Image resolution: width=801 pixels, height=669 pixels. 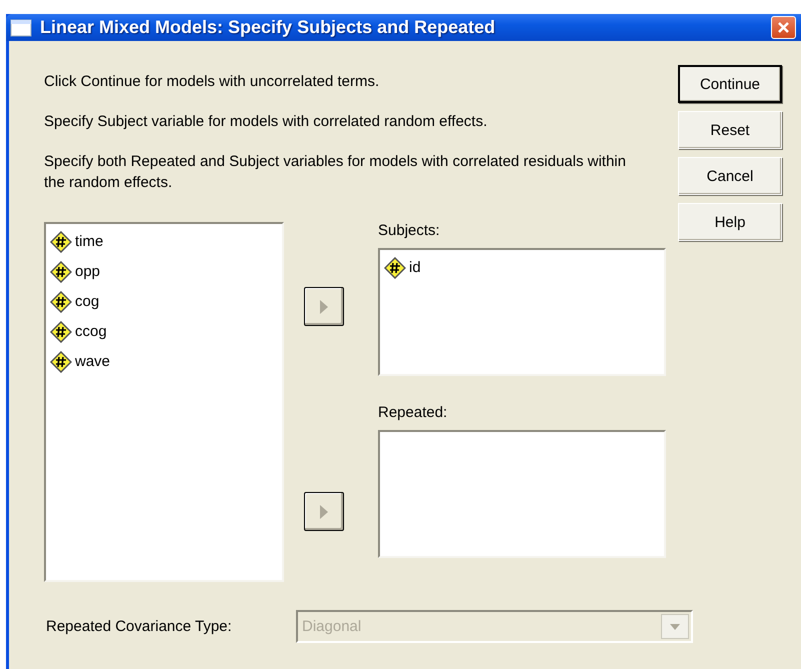 I want to click on variable-name: opp, so click(x=87, y=271).